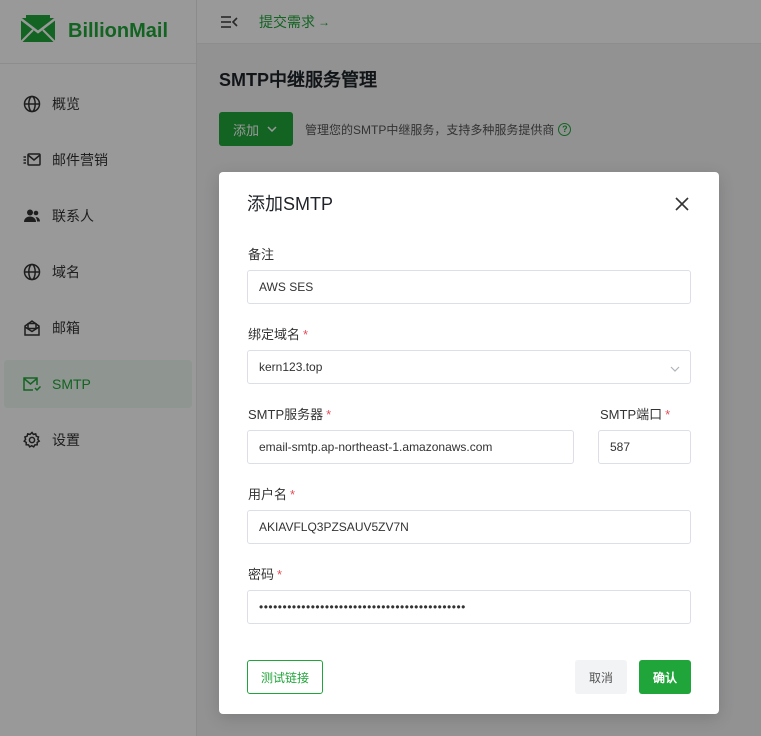 The image size is (761, 736). I want to click on remark-label-text: 备注, so click(261, 254).